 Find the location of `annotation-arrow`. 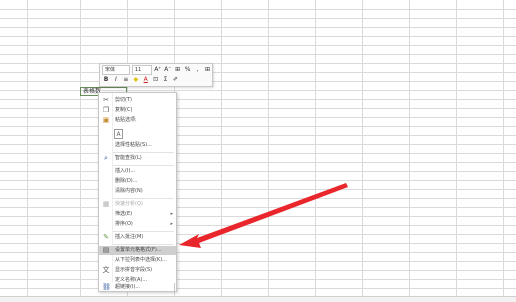

annotation-arrow is located at coordinates (263, 215).